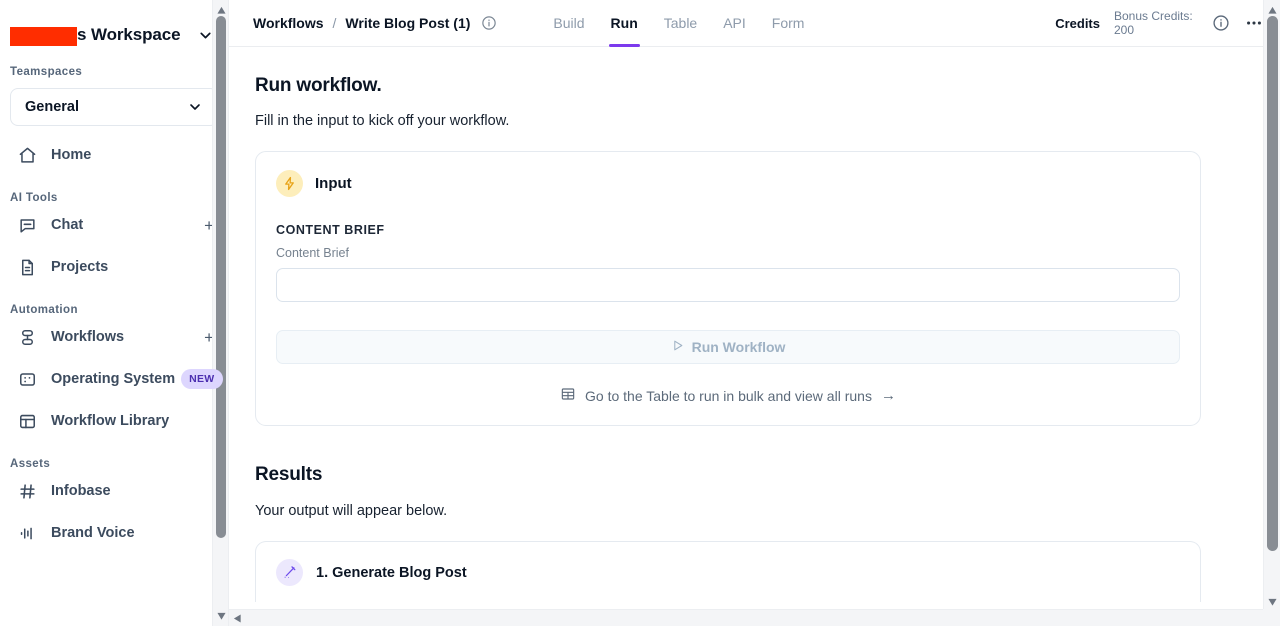  What do you see at coordinates (237, 618) in the screenshot?
I see `scroll-left-arrow-icon` at bounding box center [237, 618].